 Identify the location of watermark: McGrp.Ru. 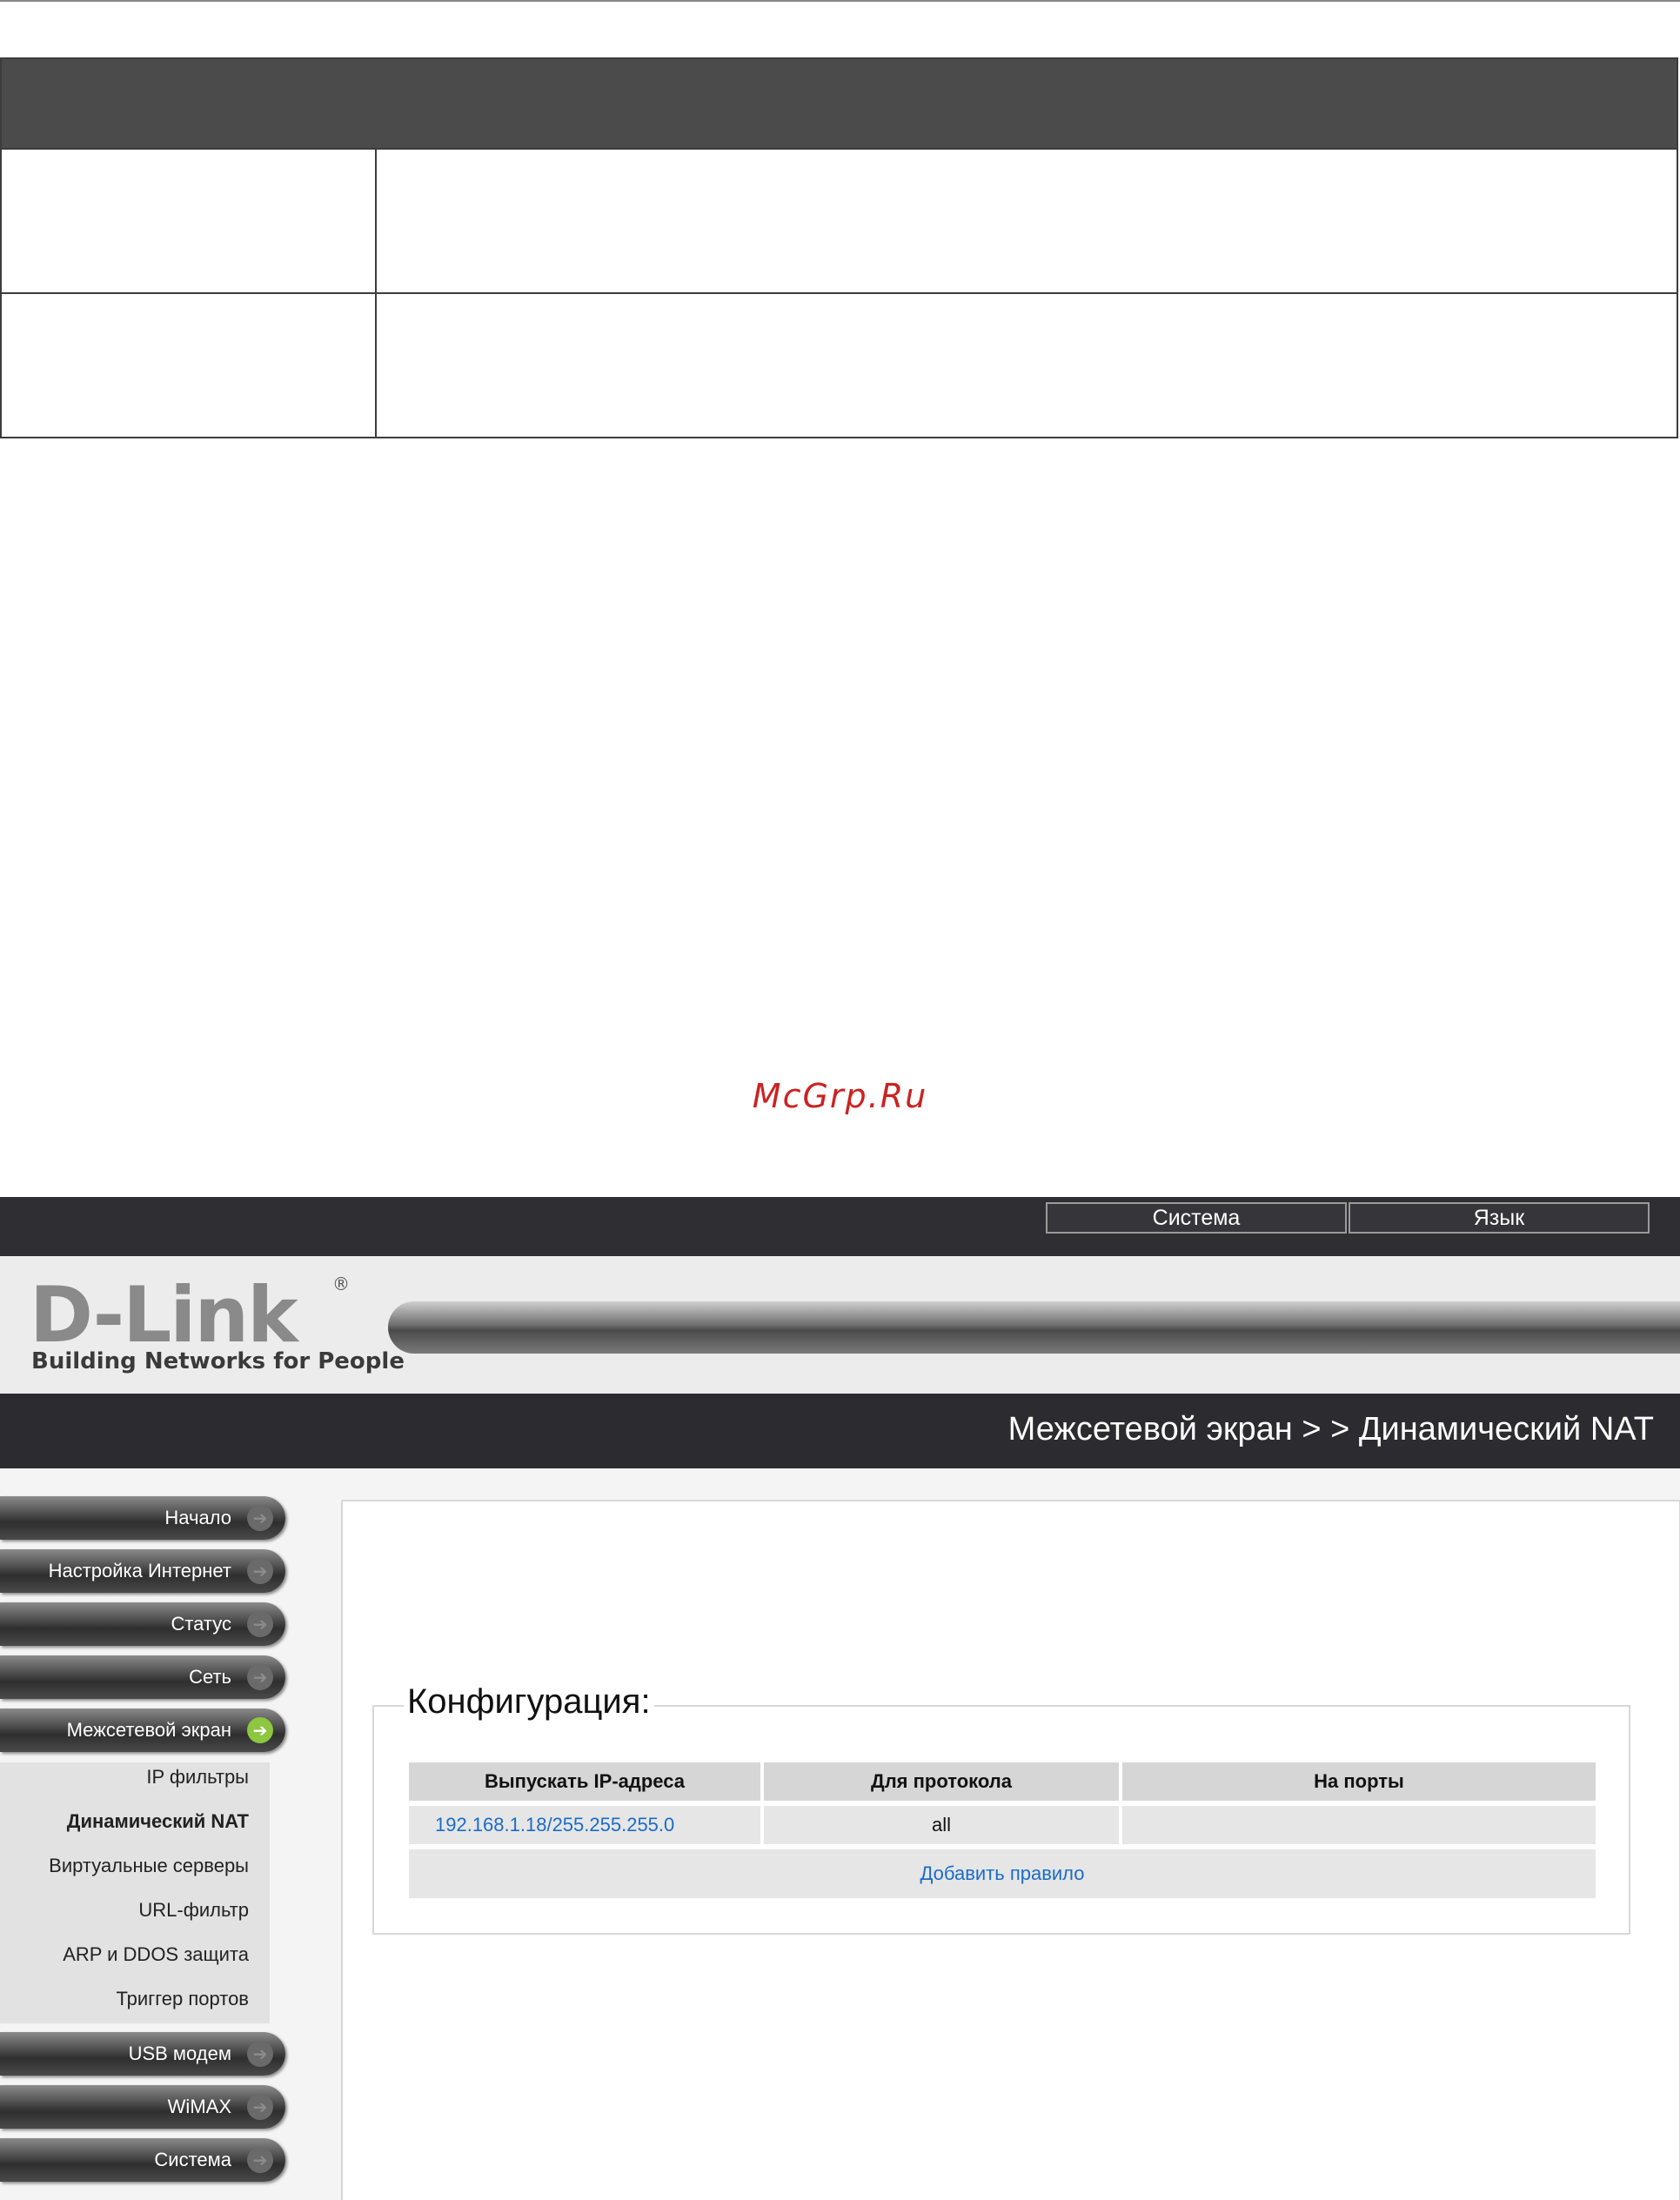
(840, 1096).